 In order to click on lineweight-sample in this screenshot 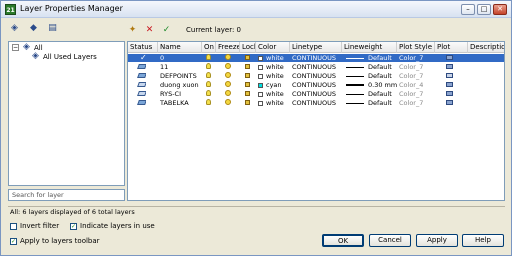, I will do `click(355, 58)`.